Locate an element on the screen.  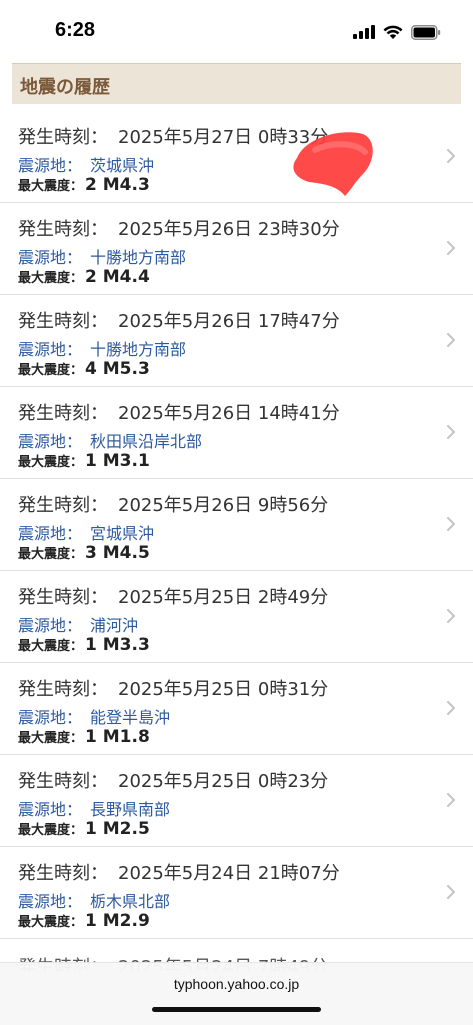
occurrence-time-value: 2025年5月25日 2時49分 is located at coordinates (223, 597).